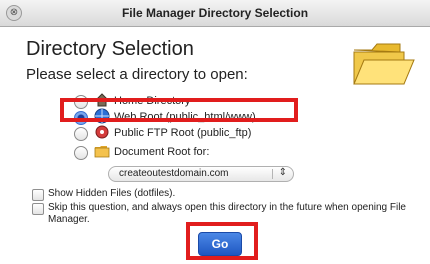  Describe the element at coordinates (137, 74) in the screenshot. I see `select-prompt: Please select a directory to open:` at that location.